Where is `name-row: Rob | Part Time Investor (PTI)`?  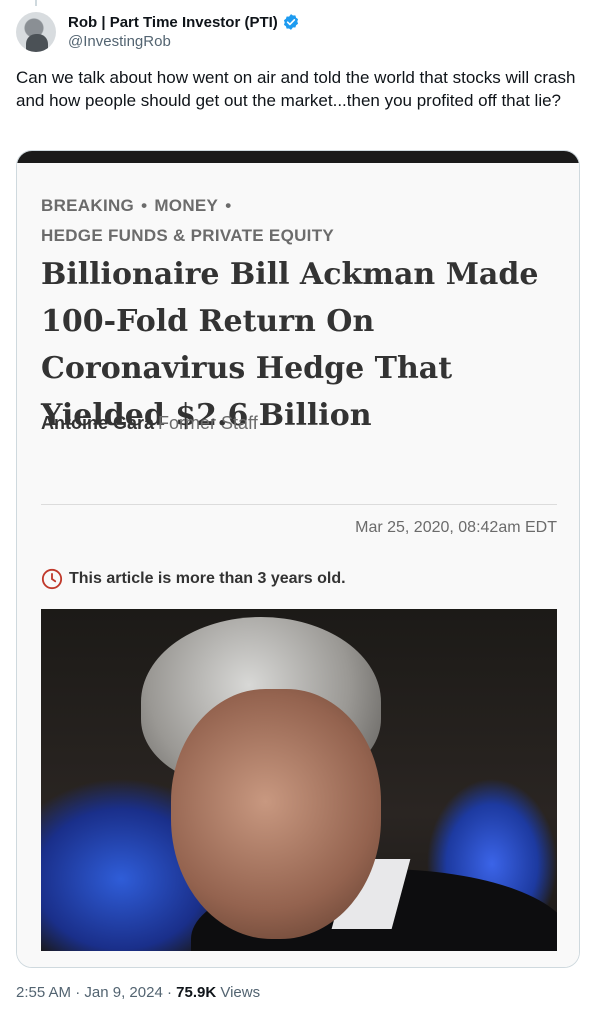
name-row: Rob | Part Time Investor (PTI) is located at coordinates (184, 22).